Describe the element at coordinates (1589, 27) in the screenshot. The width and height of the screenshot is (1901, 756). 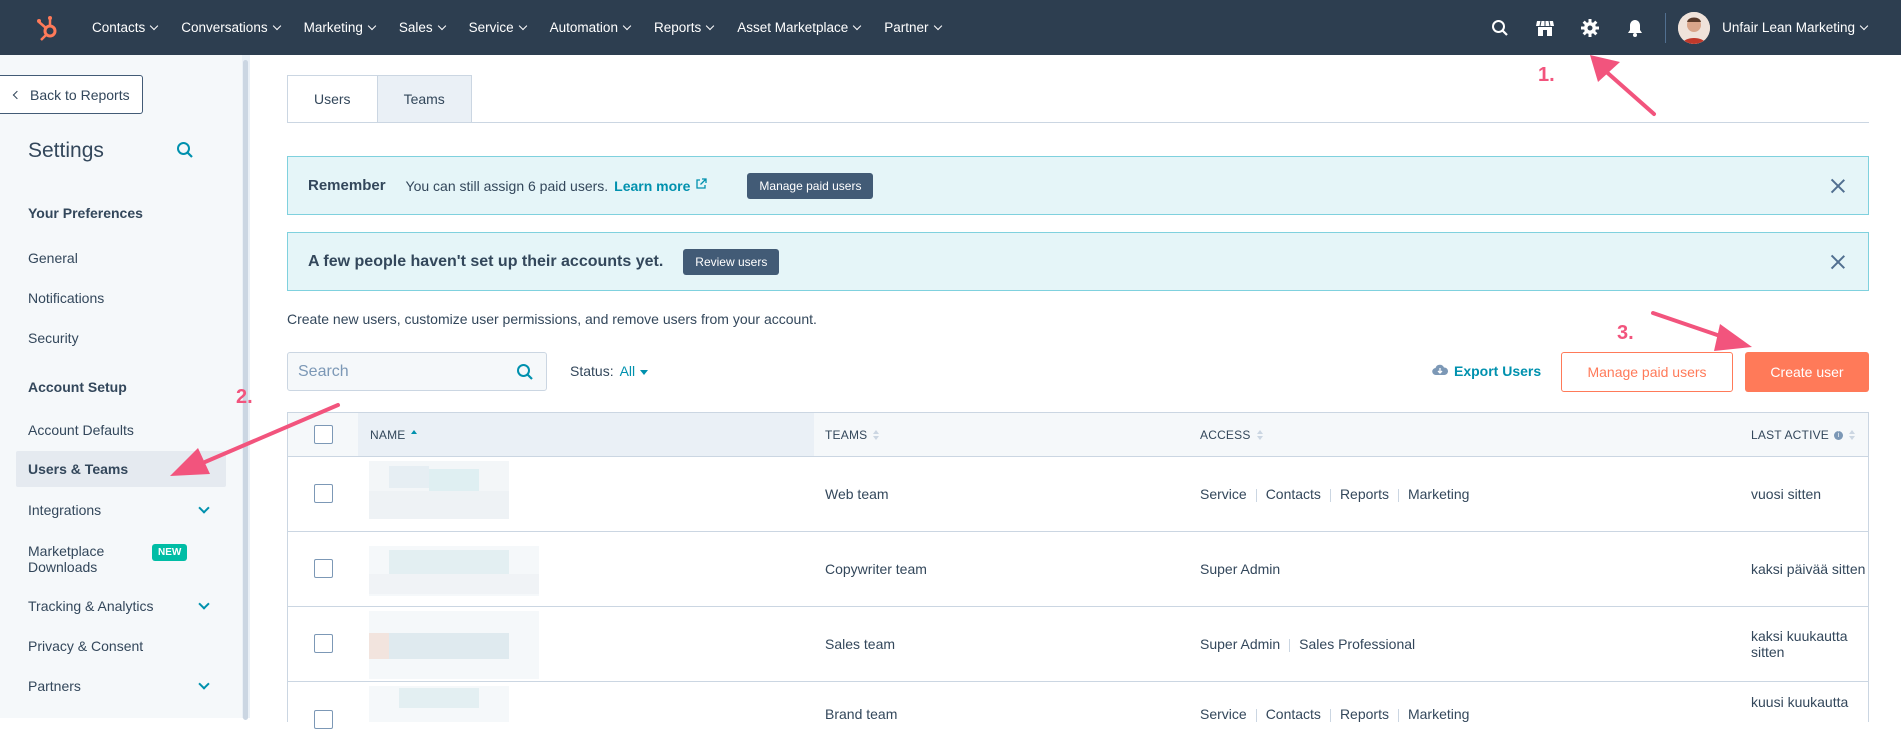
I see `gear-icon` at that location.